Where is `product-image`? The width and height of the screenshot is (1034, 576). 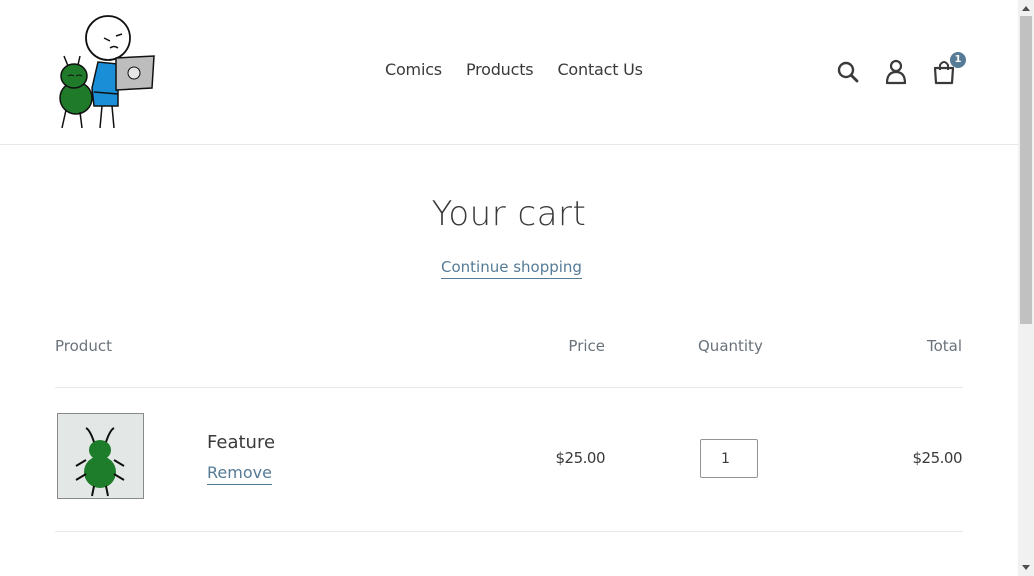
product-image is located at coordinates (100, 456).